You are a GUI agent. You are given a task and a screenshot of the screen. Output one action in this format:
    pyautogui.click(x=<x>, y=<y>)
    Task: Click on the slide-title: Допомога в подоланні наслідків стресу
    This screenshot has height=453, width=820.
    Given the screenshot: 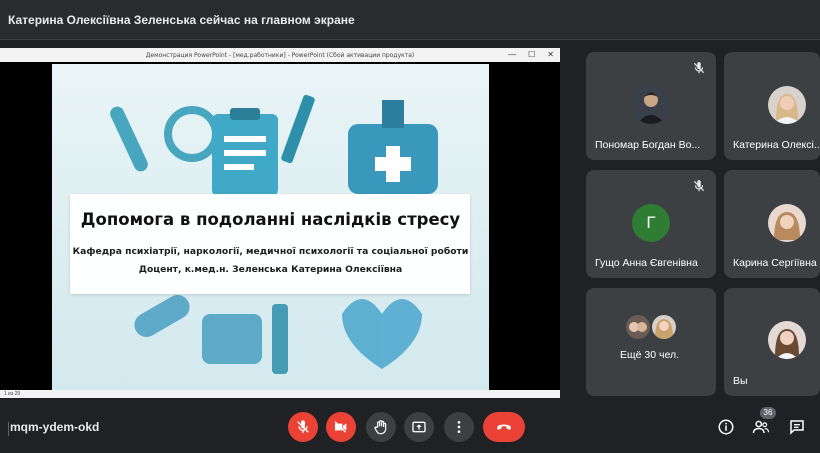 What is the action you would take?
    pyautogui.click(x=270, y=219)
    